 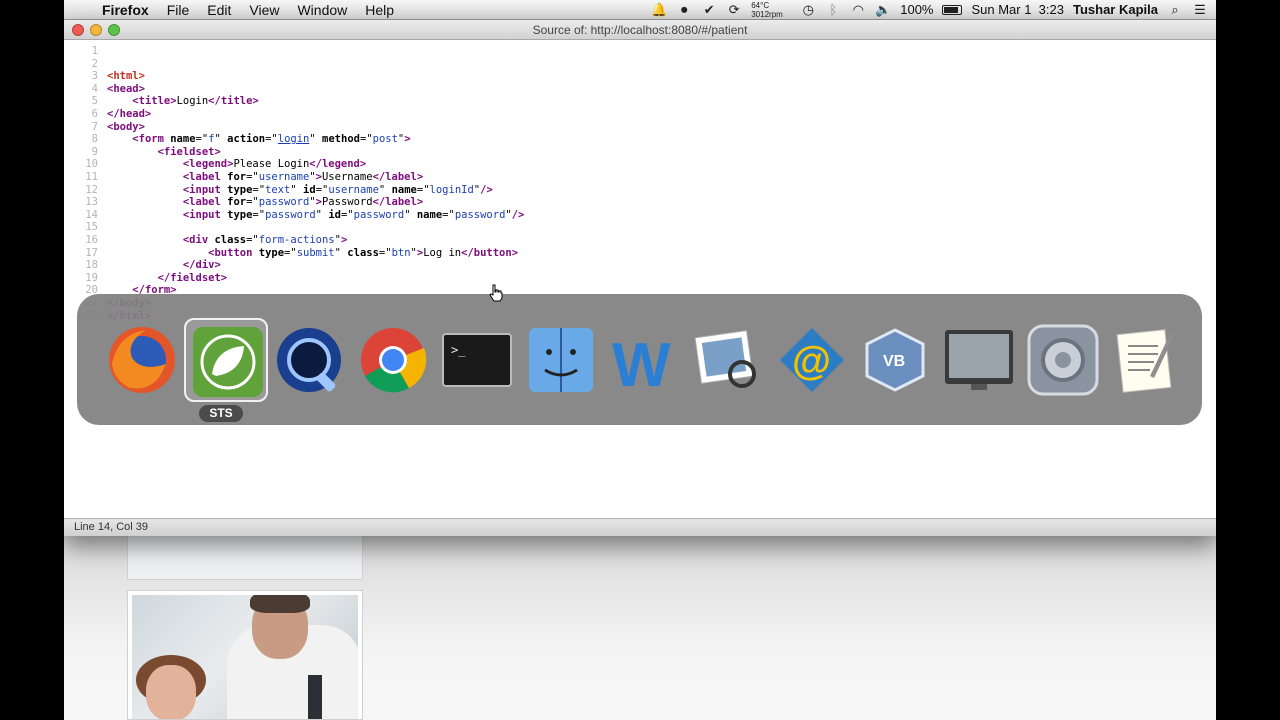 I want to click on line-number: 11, so click(x=91, y=177).